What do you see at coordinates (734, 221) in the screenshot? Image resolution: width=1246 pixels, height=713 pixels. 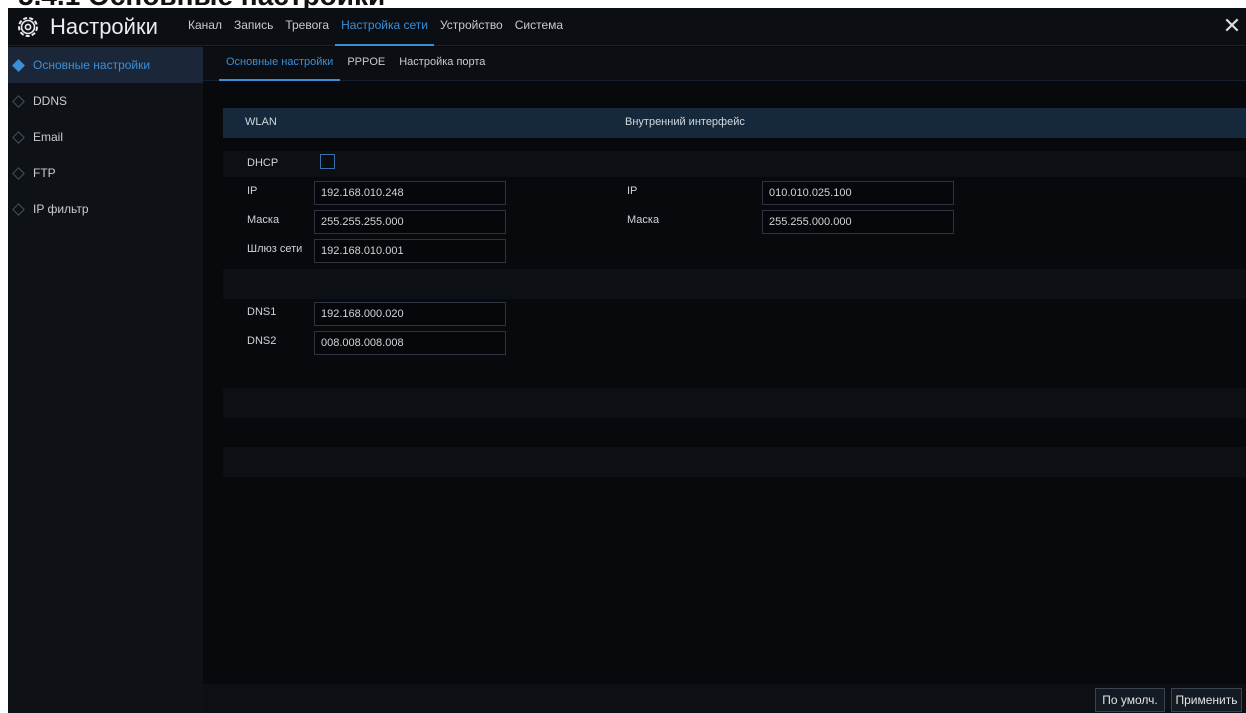 I see `mask-row: Маска Маска` at bounding box center [734, 221].